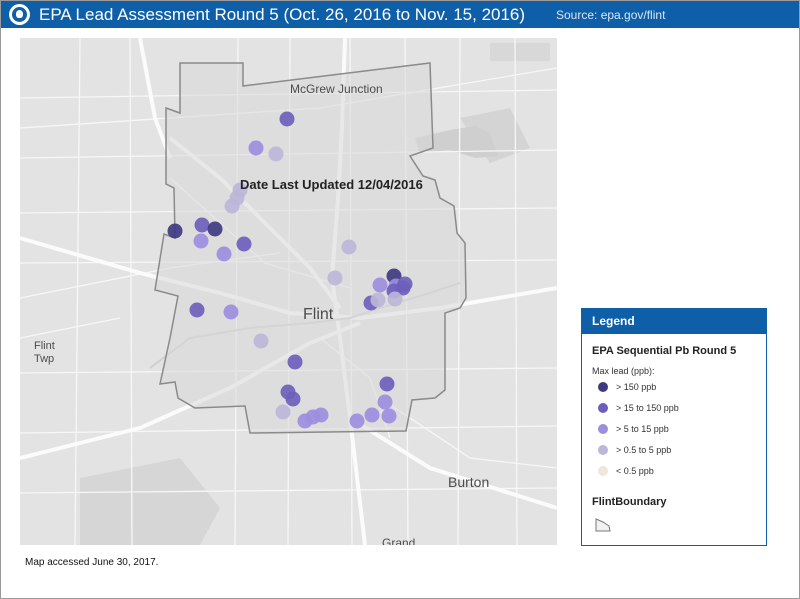 The width and height of the screenshot is (800, 599). What do you see at coordinates (336, 89) in the screenshot?
I see `place-label-mcgrew-junction: McGrew Junction` at bounding box center [336, 89].